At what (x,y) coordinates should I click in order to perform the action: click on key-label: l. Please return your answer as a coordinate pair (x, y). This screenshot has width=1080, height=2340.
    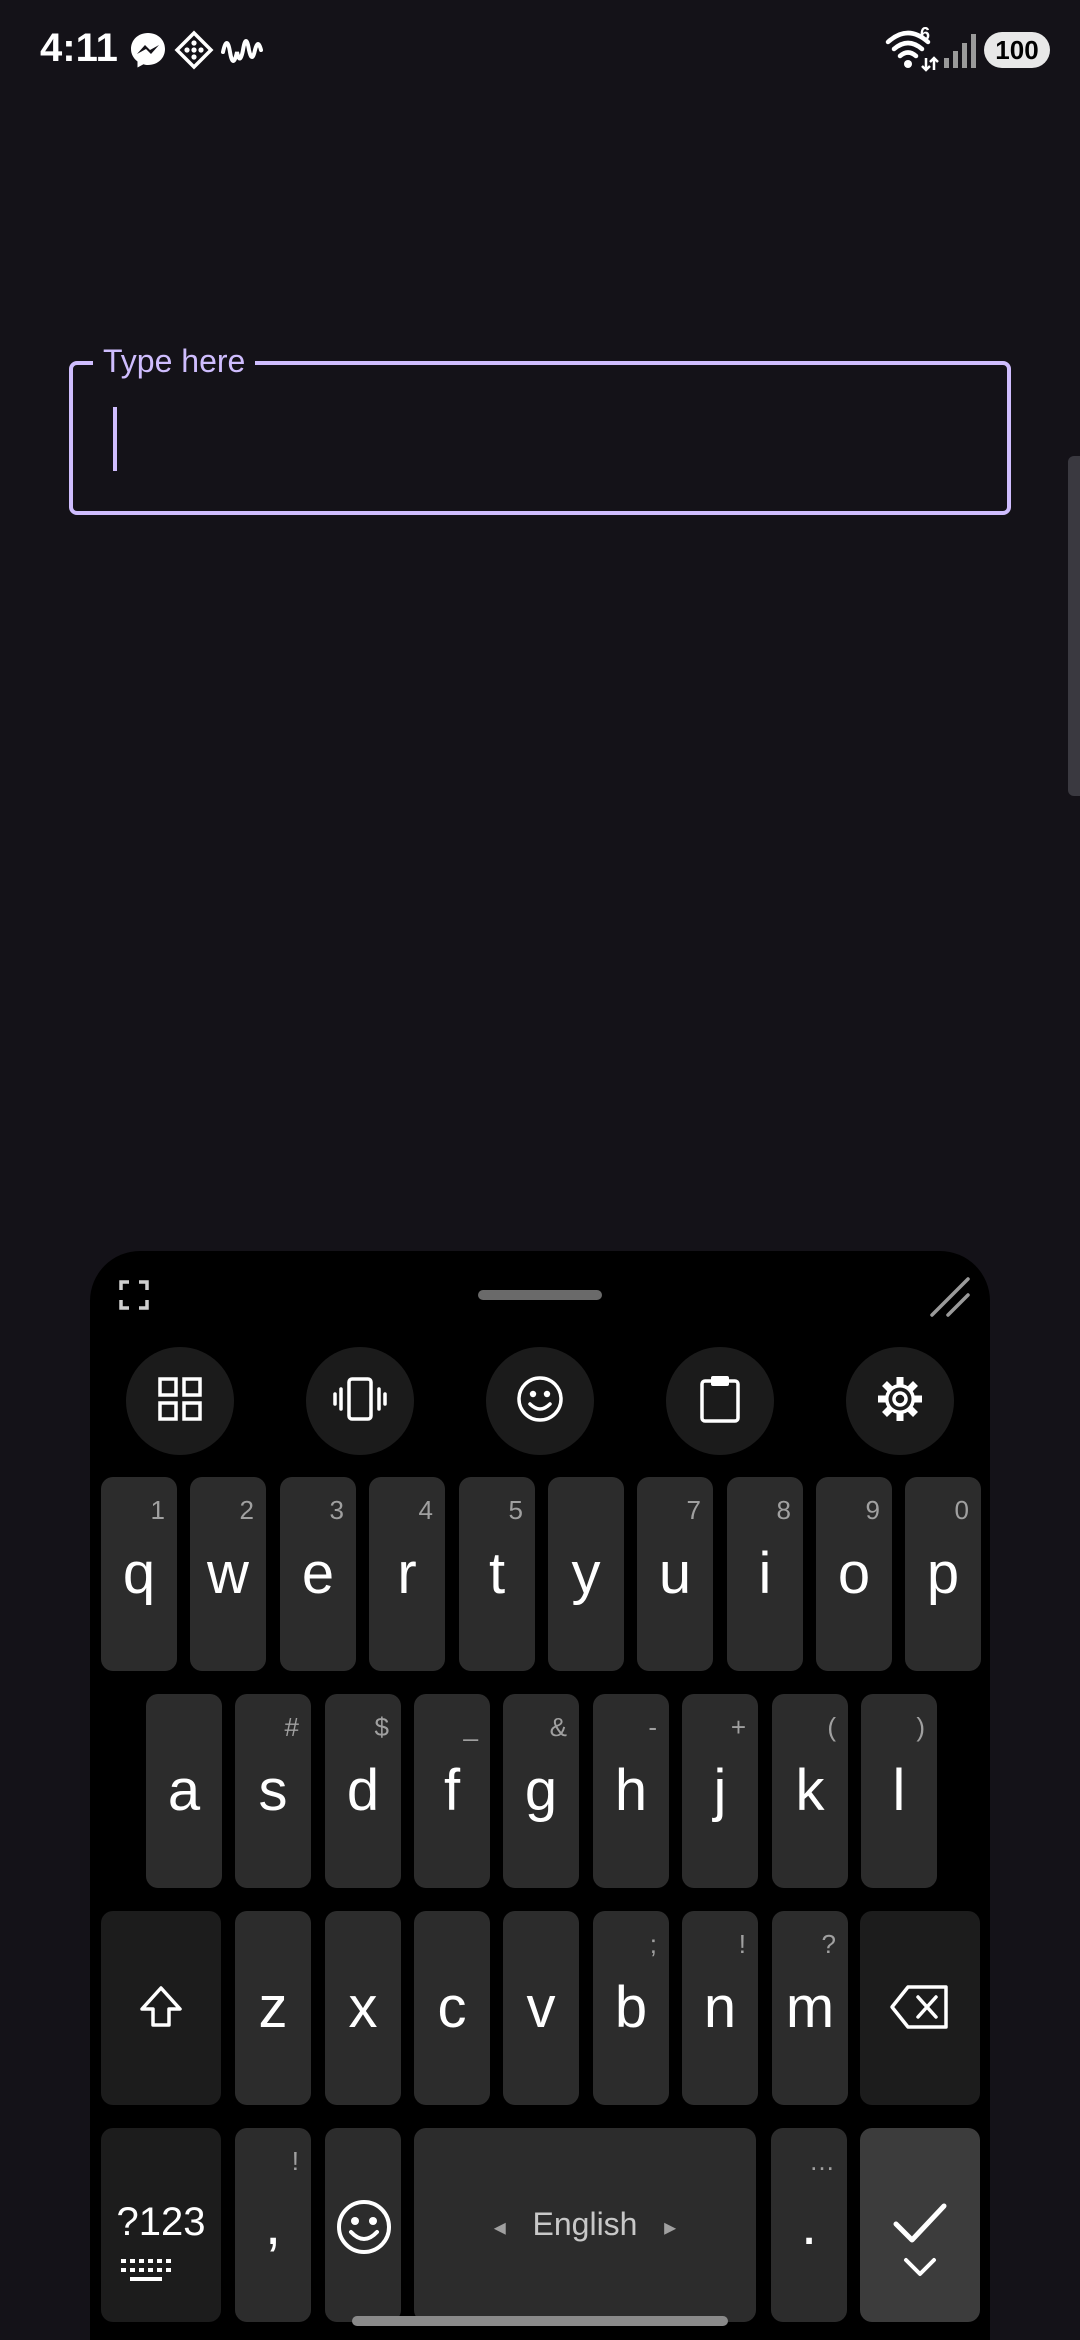
    Looking at the image, I should click on (899, 1790).